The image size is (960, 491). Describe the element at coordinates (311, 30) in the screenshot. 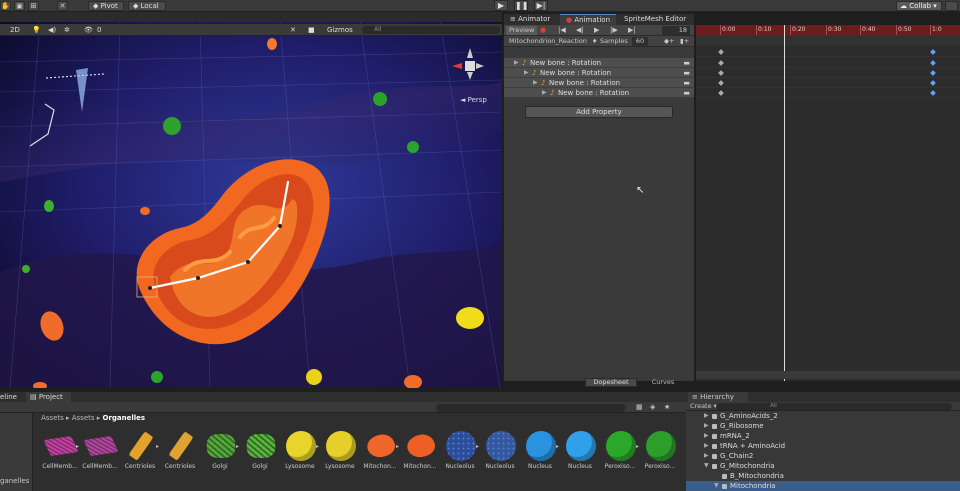

I see `camera-icon: ■` at that location.